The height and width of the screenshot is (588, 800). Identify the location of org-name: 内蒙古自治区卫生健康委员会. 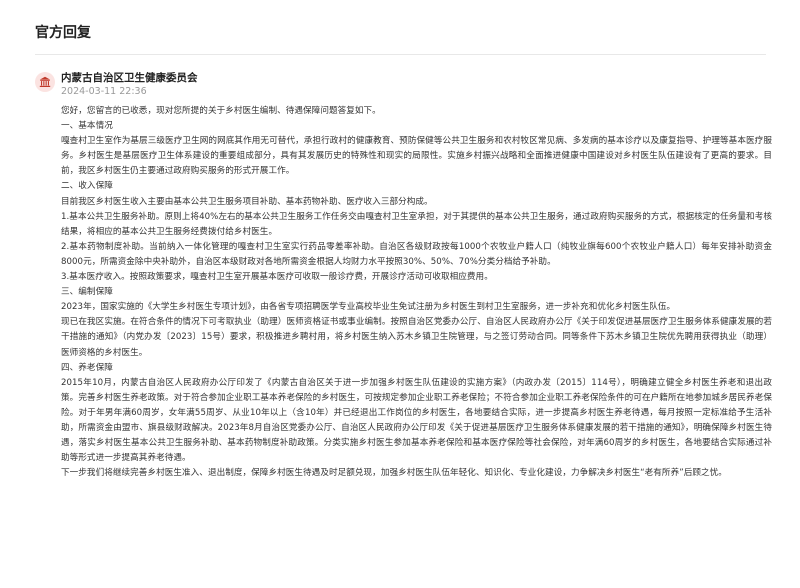
(129, 78).